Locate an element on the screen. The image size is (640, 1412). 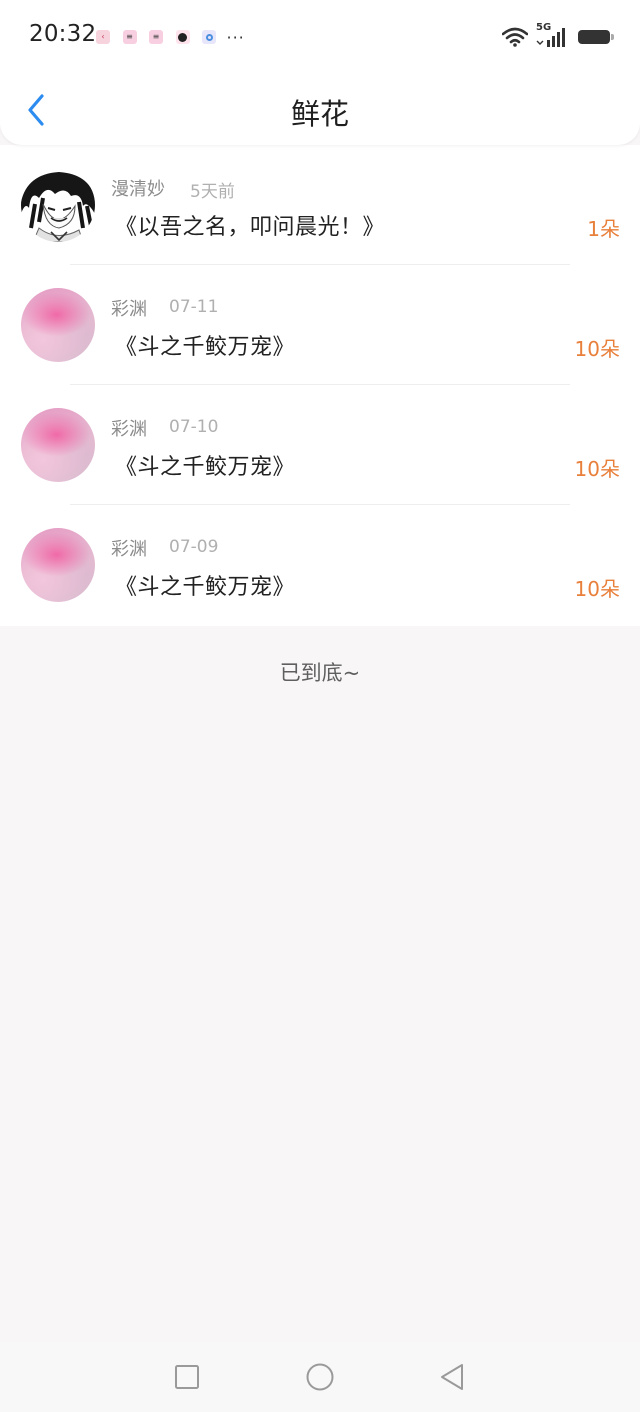
signal-bars-icon is located at coordinates (550, 37).